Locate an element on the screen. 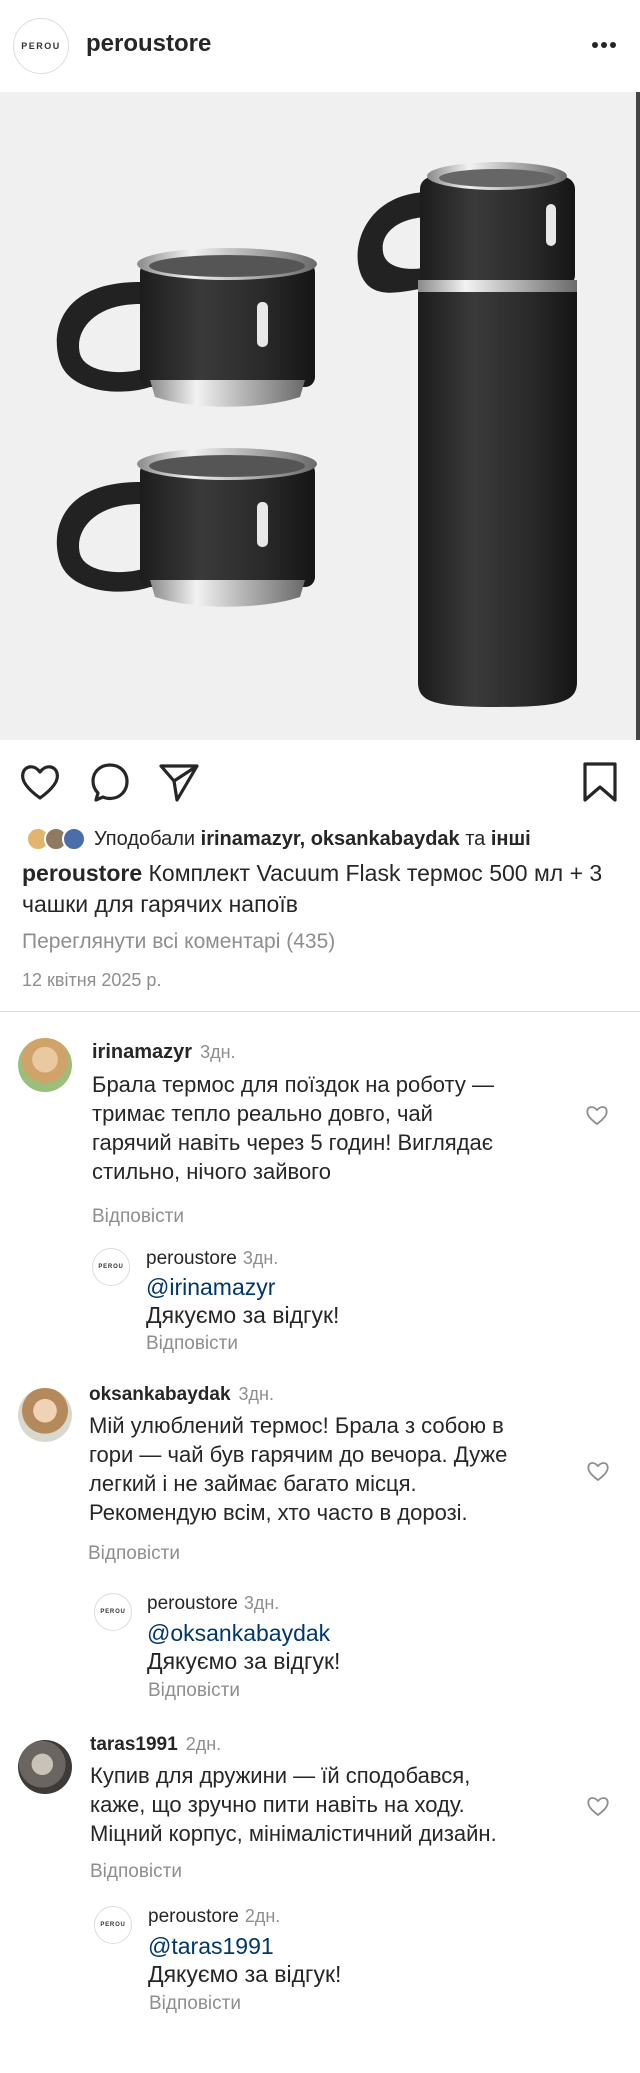  post-actions is located at coordinates (320, 781).